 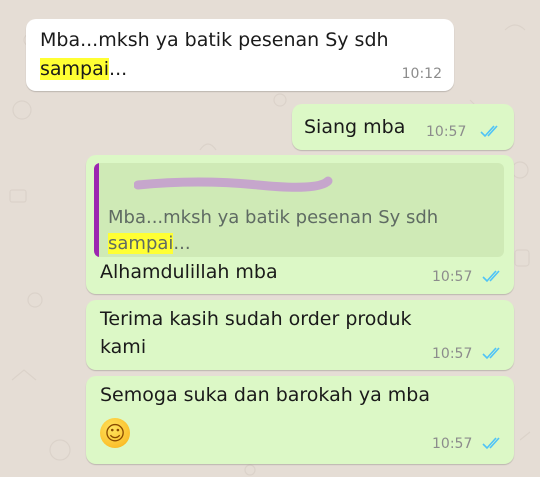 I want to click on message-text-line-2: kami, so click(x=123, y=347).